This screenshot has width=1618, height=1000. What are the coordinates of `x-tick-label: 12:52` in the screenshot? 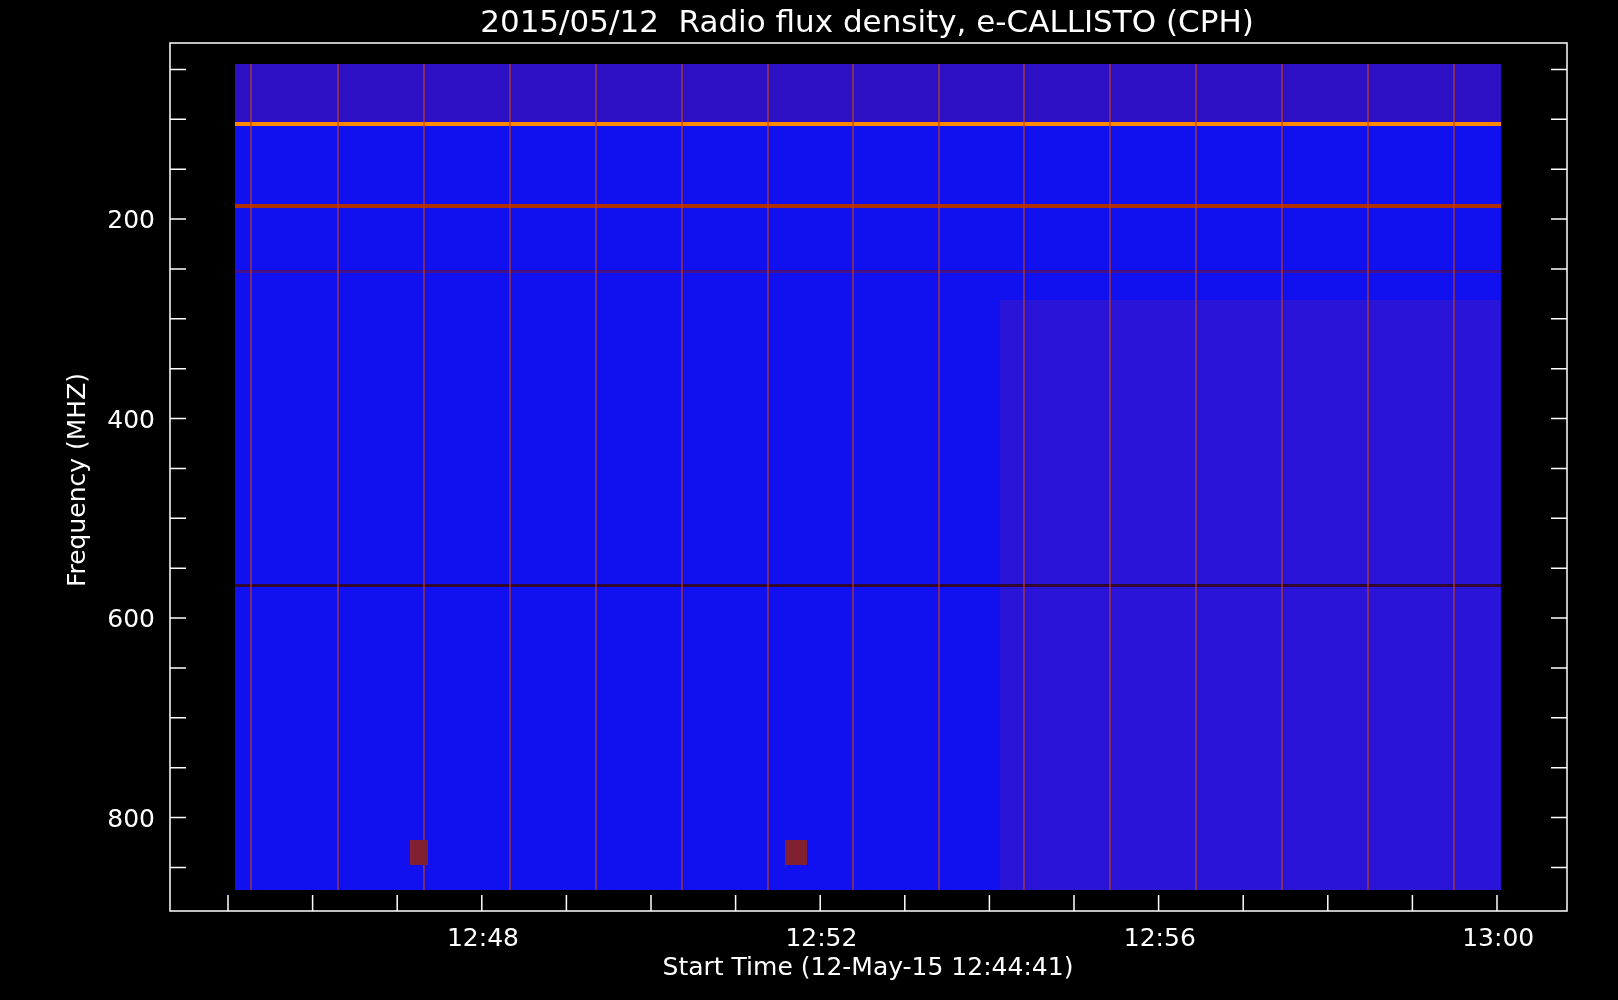 It's located at (821, 937).